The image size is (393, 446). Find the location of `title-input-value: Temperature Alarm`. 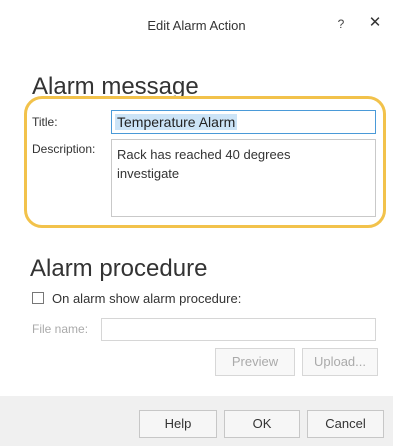

title-input-value: Temperature Alarm is located at coordinates (176, 122).